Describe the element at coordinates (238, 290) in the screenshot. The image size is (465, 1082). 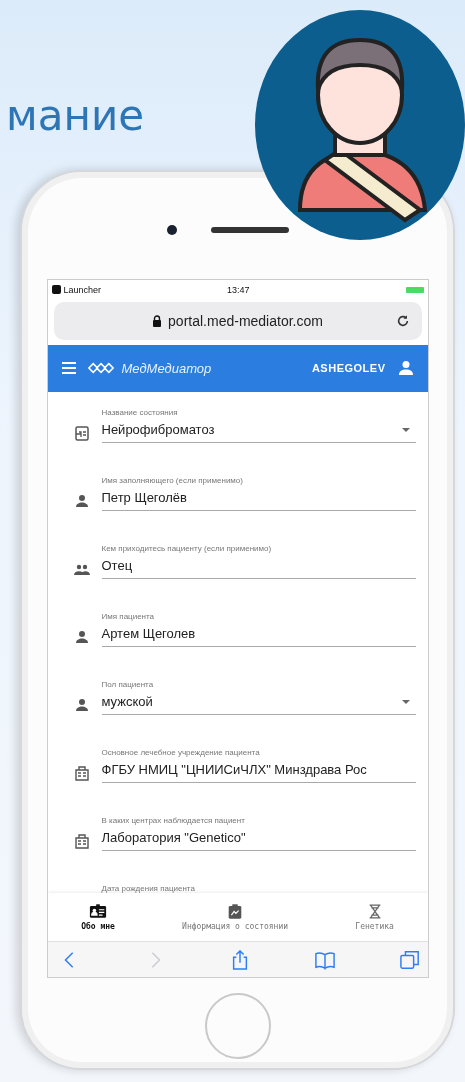
I see `status-time: 13:47` at that location.